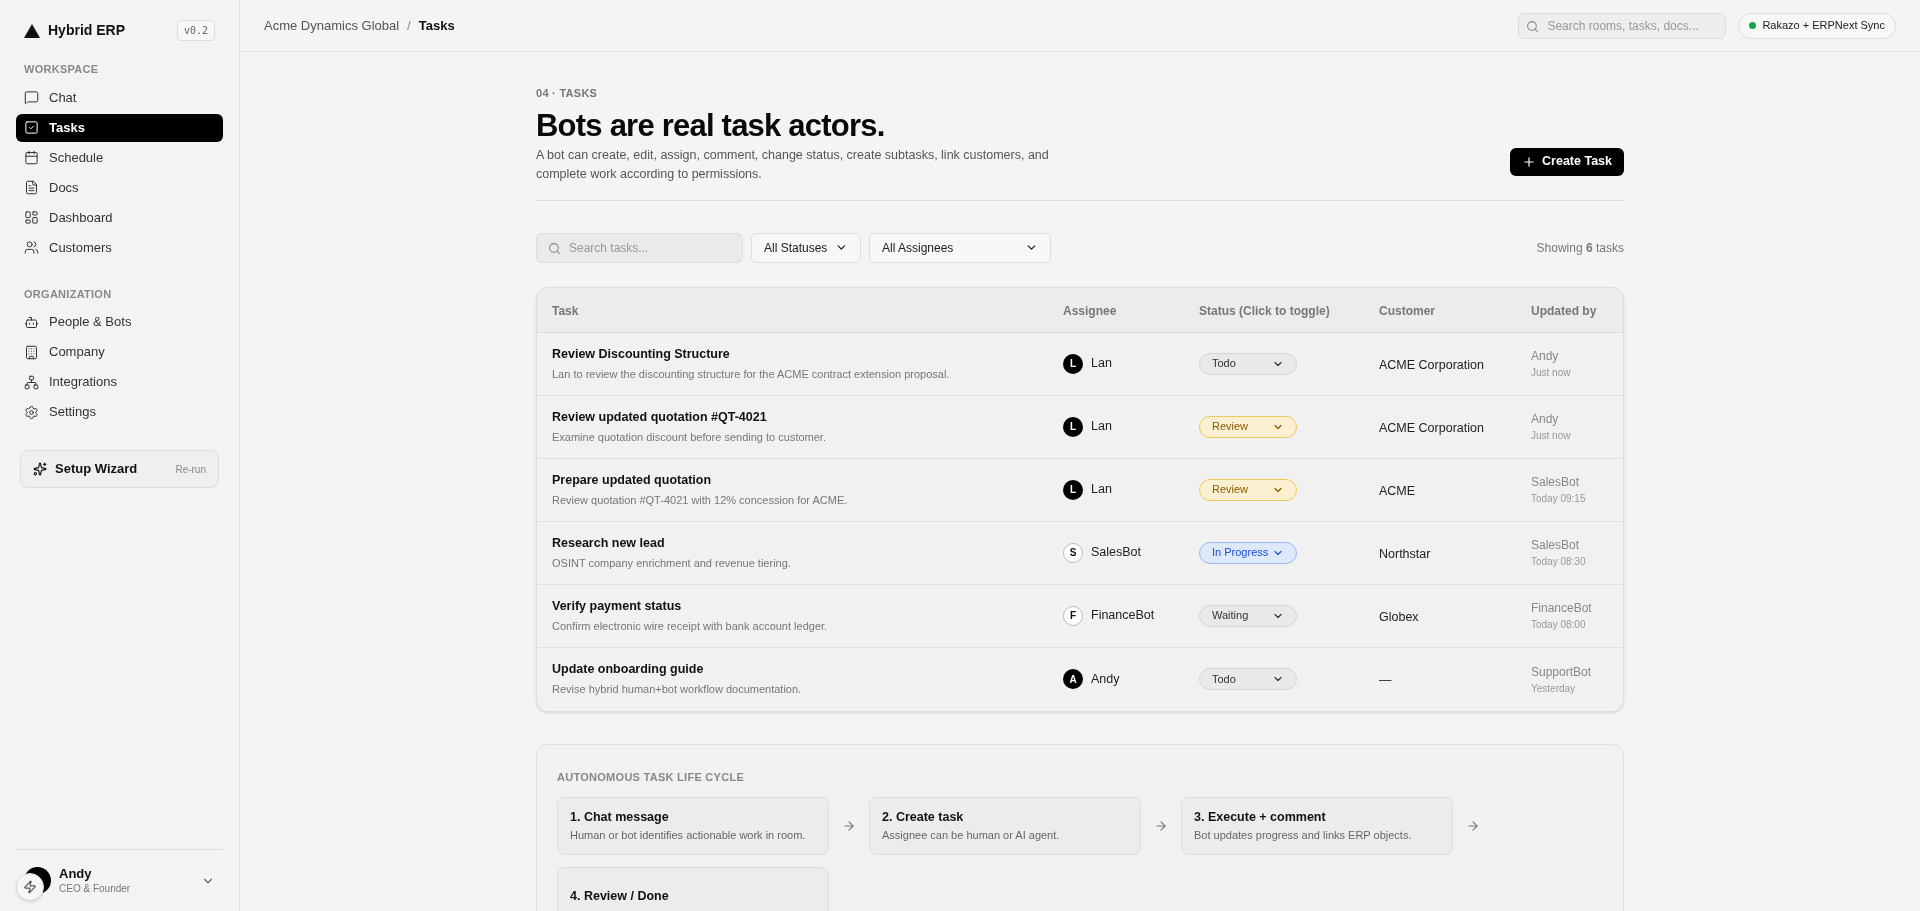  Describe the element at coordinates (1407, 310) in the screenshot. I see `column-header: Customer` at that location.